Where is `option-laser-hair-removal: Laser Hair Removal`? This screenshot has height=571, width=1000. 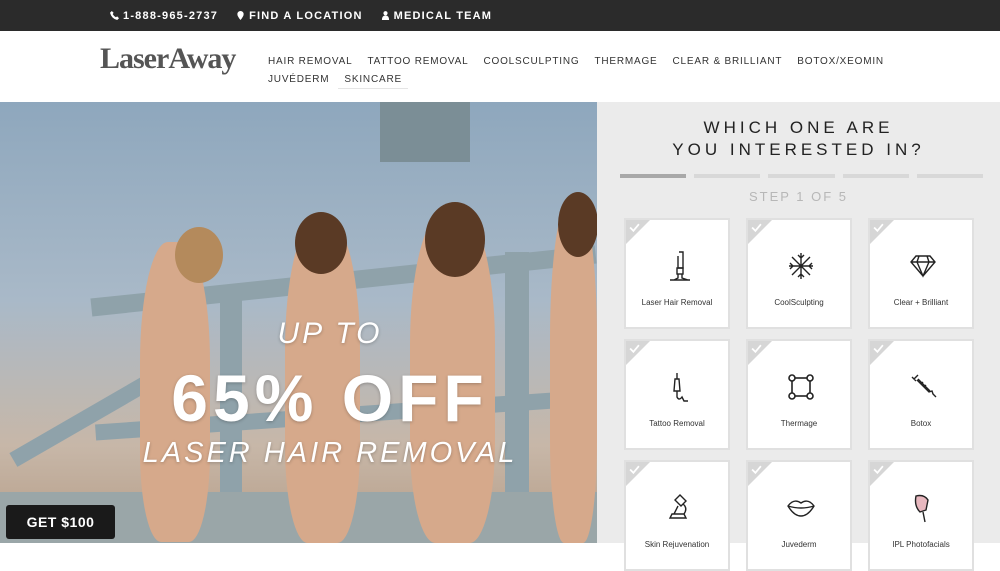
option-laser-hair-removal: Laser Hair Removal is located at coordinates (677, 273).